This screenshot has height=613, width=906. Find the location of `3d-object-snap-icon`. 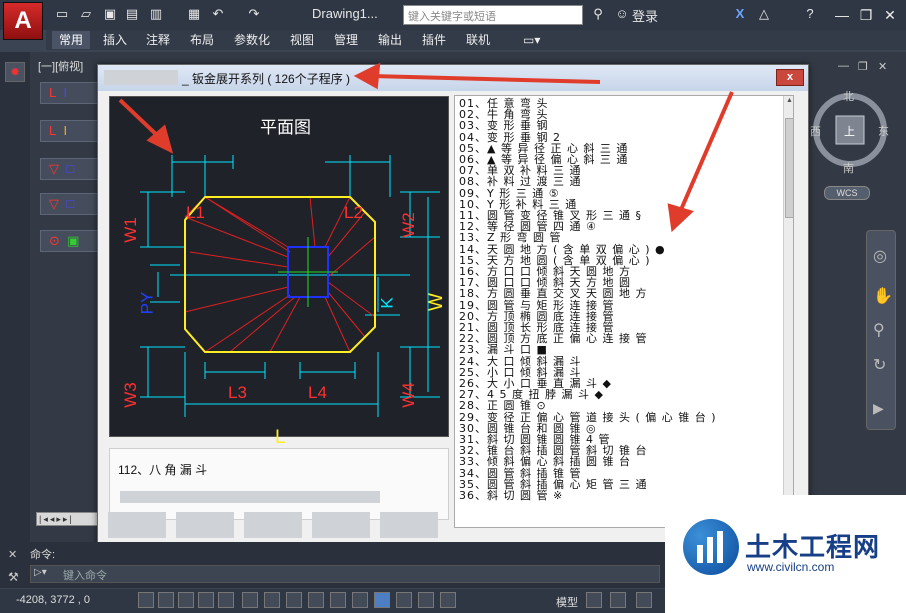

3d-object-snap-icon is located at coordinates (272, 600).